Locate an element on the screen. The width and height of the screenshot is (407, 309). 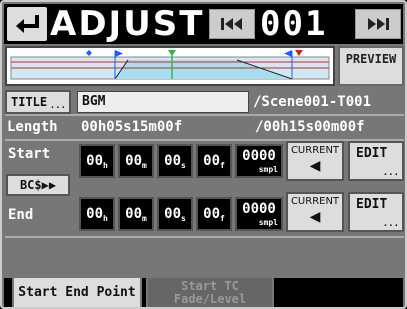
return-arrow-icon is located at coordinates (27, 24).